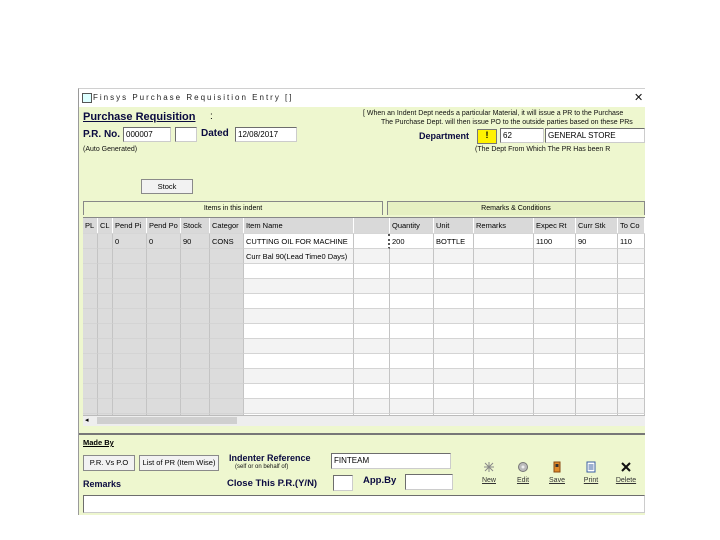 The height and width of the screenshot is (540, 720). Describe the element at coordinates (372, 225) in the screenshot. I see `column-header` at that location.